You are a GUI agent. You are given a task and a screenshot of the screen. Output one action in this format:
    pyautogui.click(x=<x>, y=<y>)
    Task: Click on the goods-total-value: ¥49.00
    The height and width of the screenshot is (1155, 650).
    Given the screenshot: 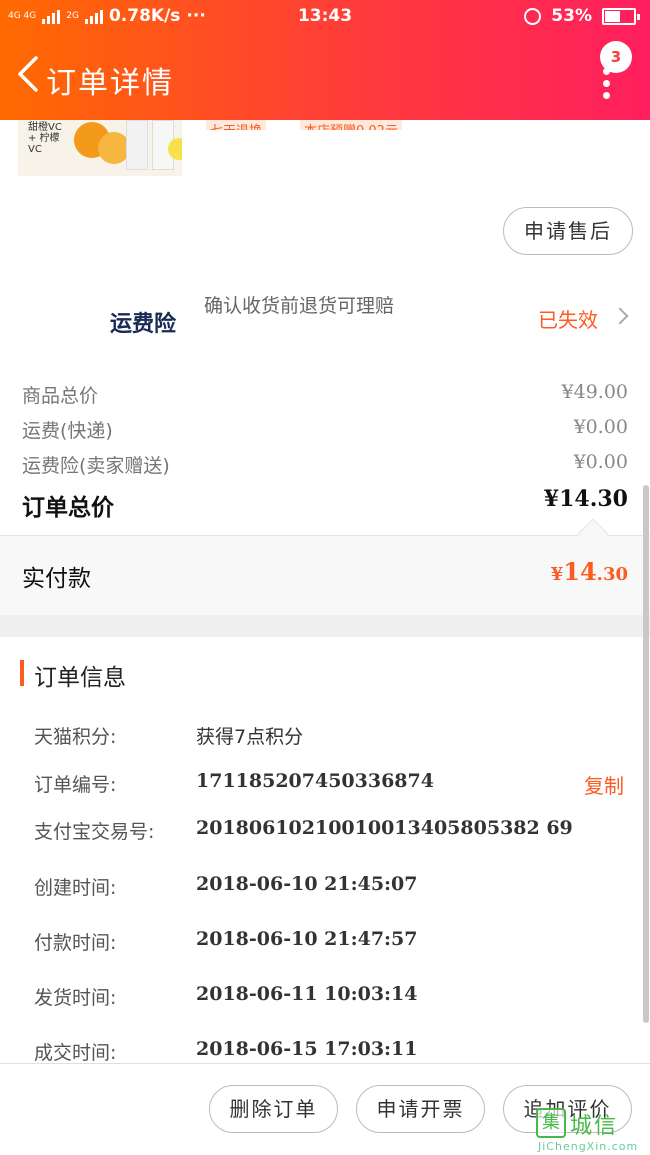 What is the action you would take?
    pyautogui.click(x=594, y=392)
    